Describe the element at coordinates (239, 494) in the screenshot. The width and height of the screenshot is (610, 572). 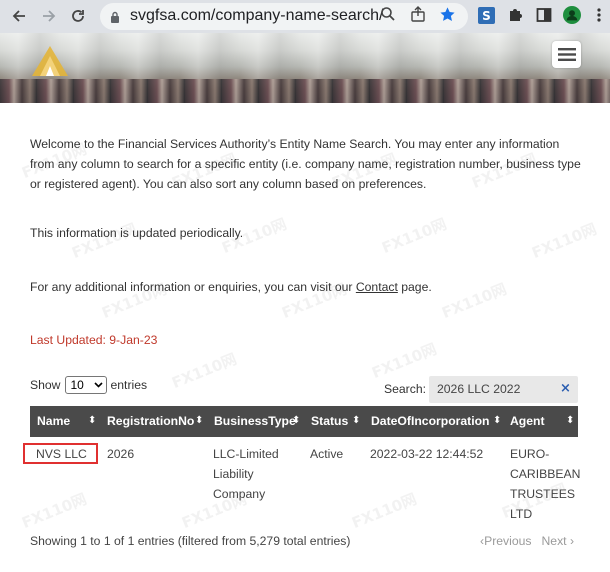
I see `cell-business-type-line: Company` at that location.